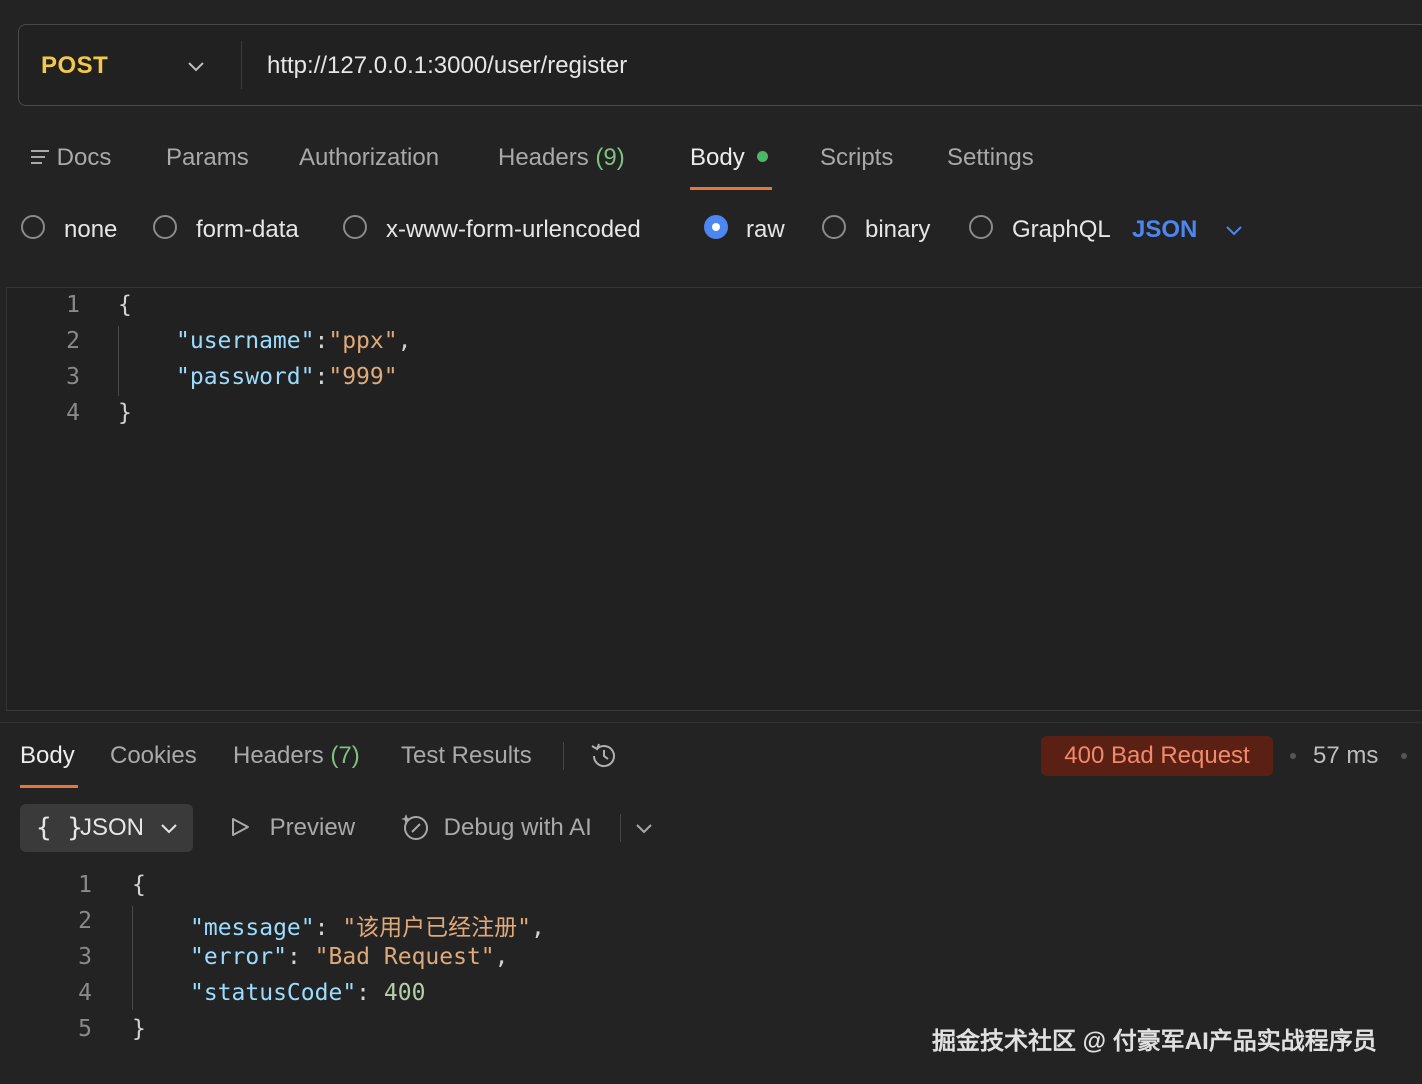 Image resolution: width=1422 pixels, height=1084 pixels. I want to click on radio-raw-label: raw, so click(765, 230).